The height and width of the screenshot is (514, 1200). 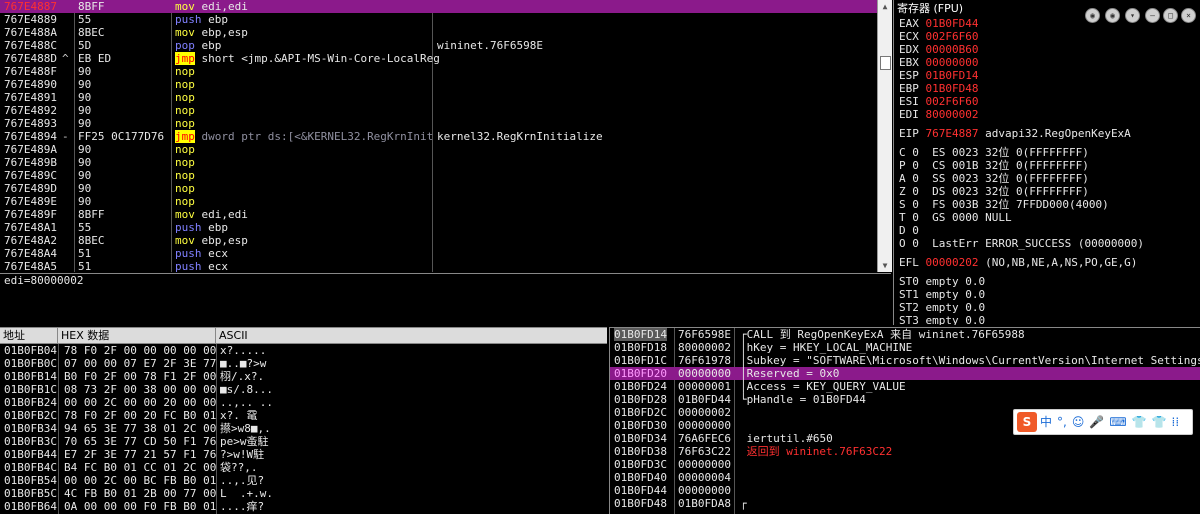 What do you see at coordinates (1047, 165) in the screenshot?
I see `flag-row: P 0 CS 001B 32位 0(FFFFFFFF)` at bounding box center [1047, 165].